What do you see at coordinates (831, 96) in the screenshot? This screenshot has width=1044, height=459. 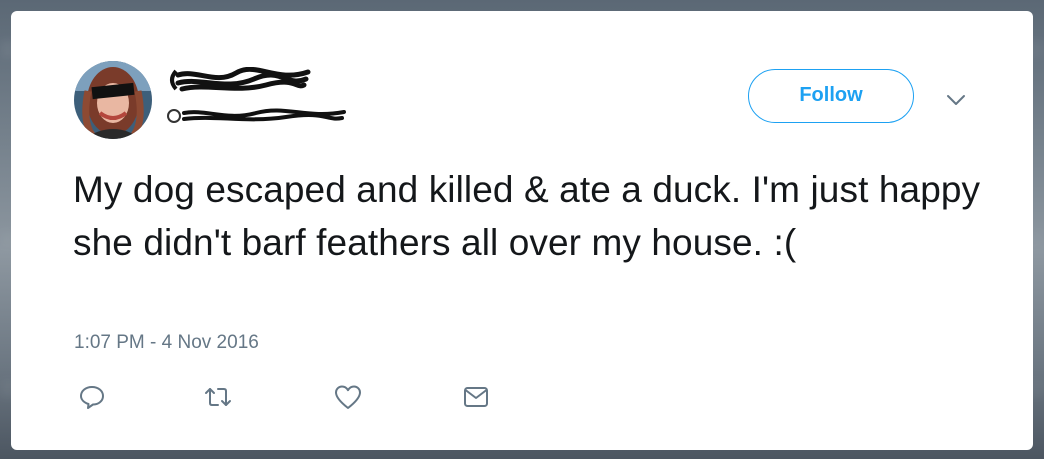 I see `follow-button: Follow` at bounding box center [831, 96].